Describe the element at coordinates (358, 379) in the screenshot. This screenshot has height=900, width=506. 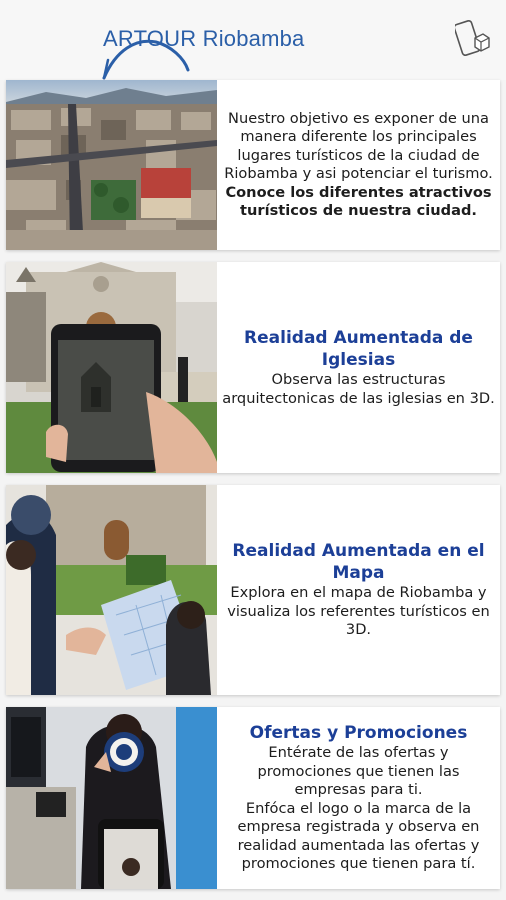
I see `card-description: Observa las estructuras` at that location.